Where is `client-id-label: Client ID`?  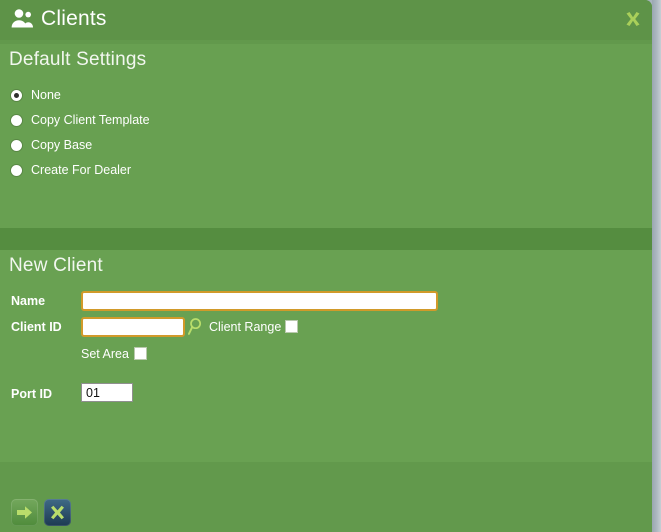 client-id-label: Client ID is located at coordinates (36, 327).